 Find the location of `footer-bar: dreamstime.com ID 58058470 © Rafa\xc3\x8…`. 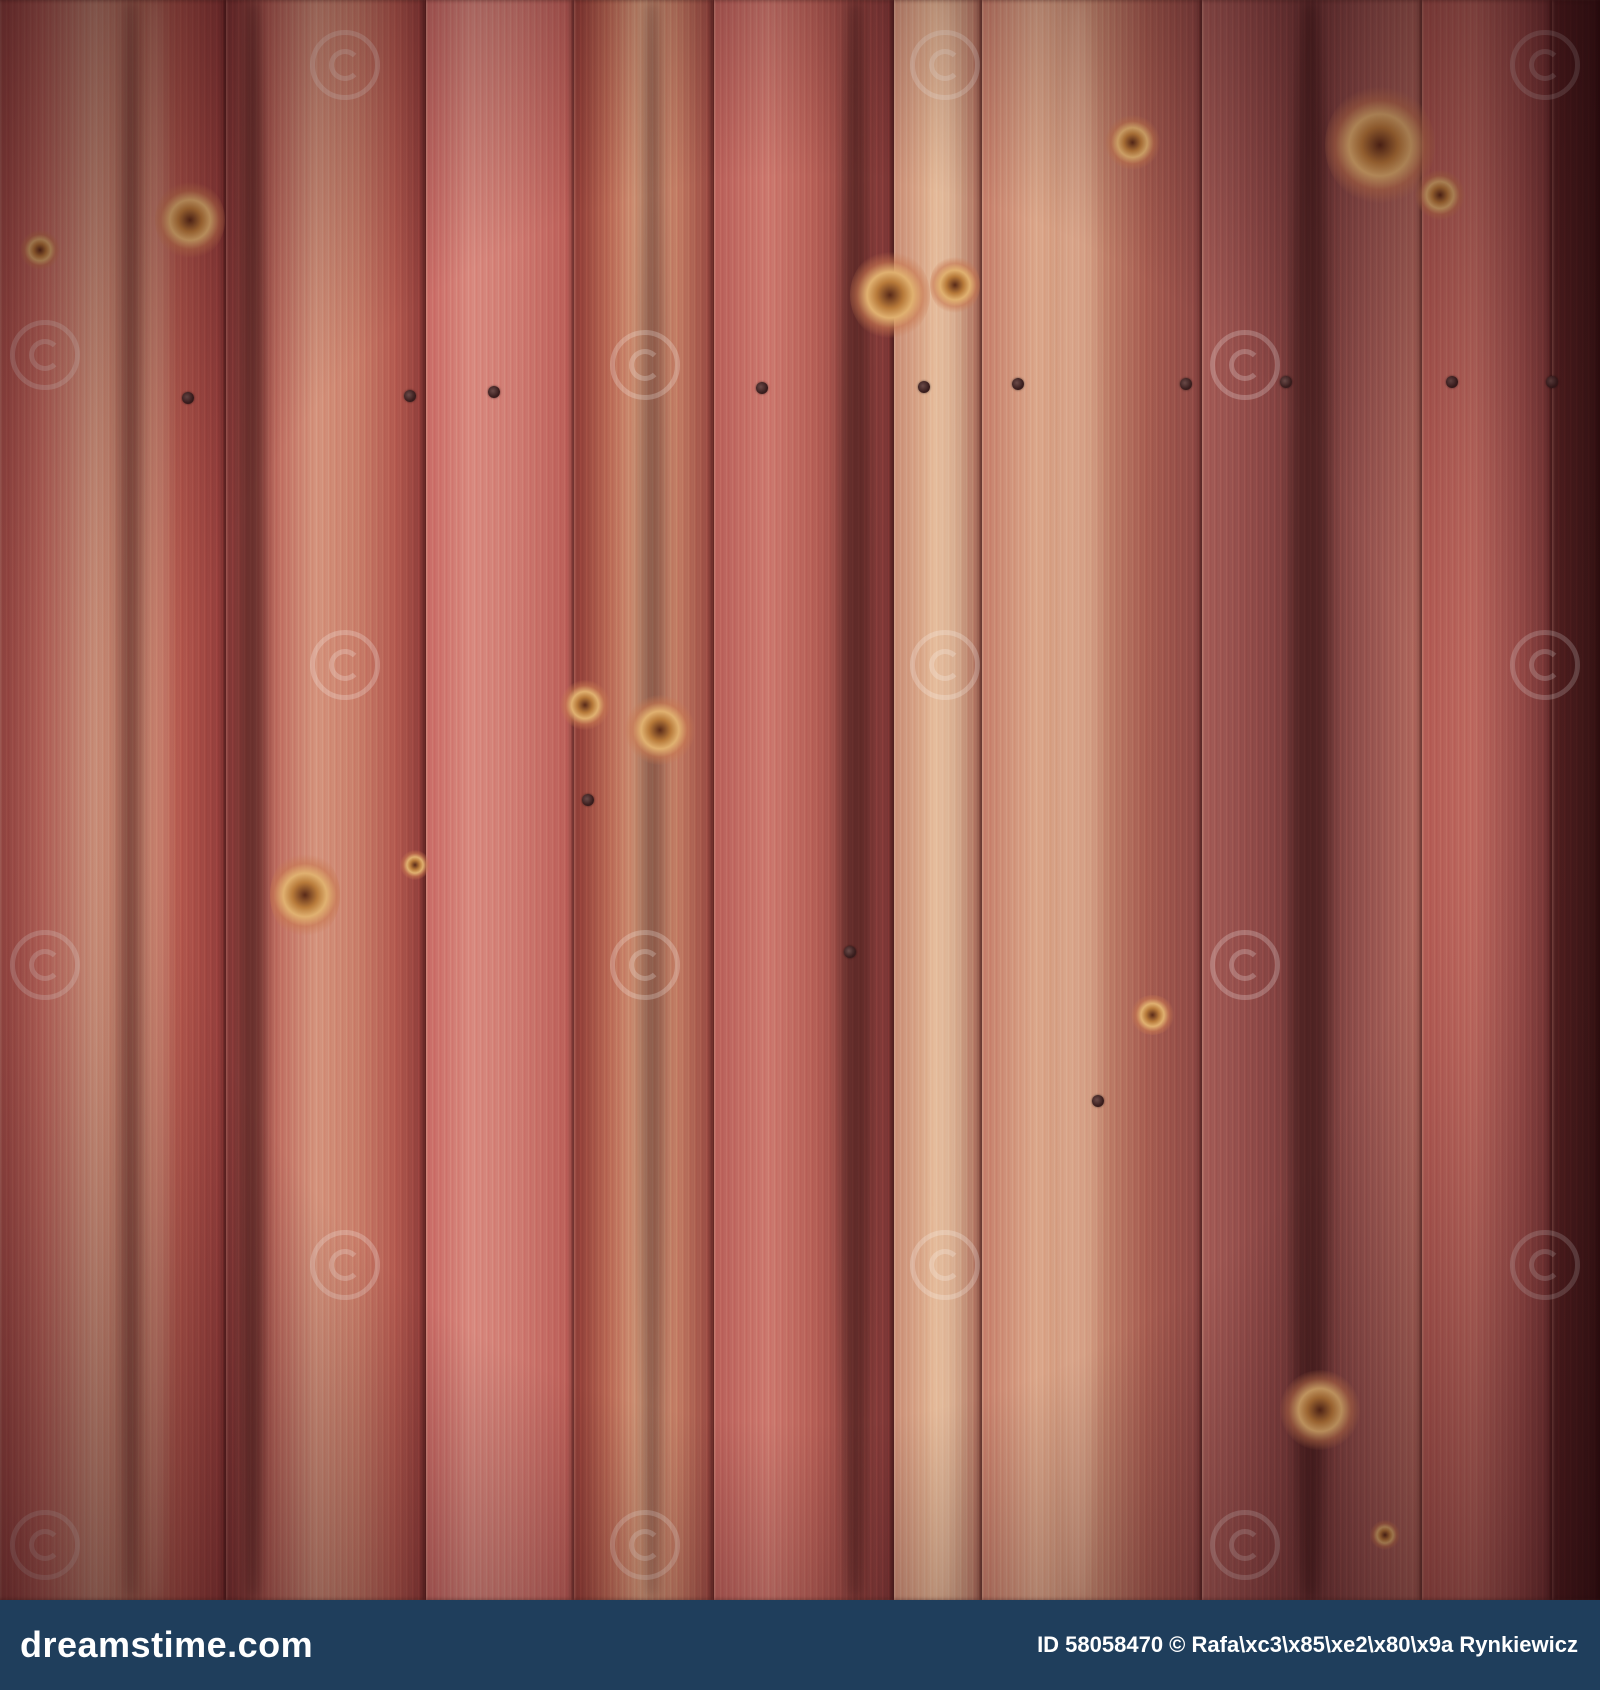

footer-bar: dreamstime.com ID 58058470 © Rafa\xc3\x8… is located at coordinates (800, 1645).